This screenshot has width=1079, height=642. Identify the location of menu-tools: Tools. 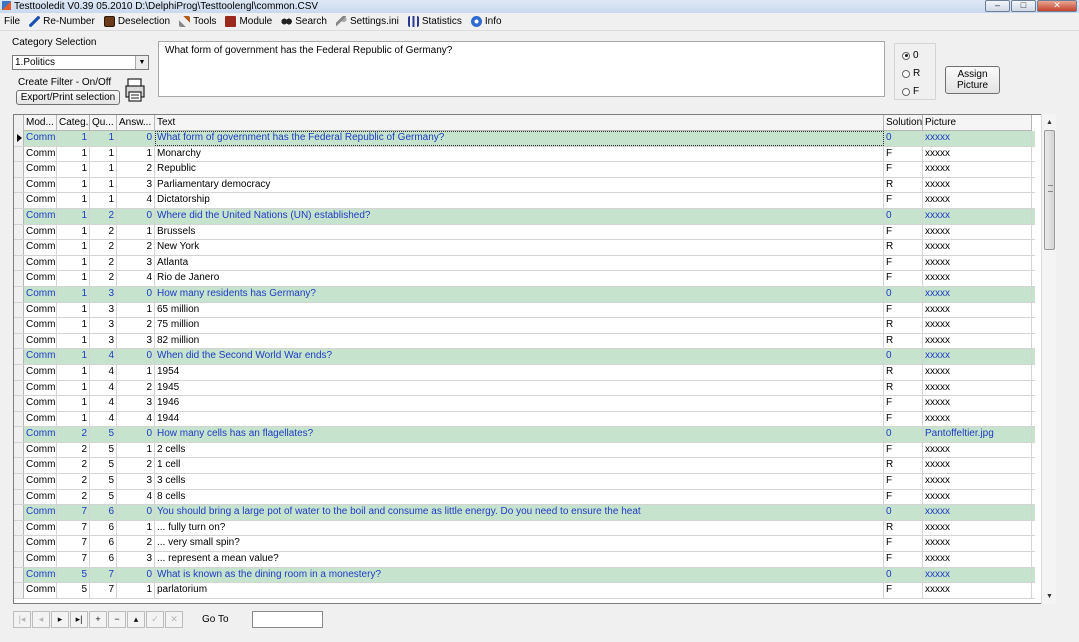
(198, 22).